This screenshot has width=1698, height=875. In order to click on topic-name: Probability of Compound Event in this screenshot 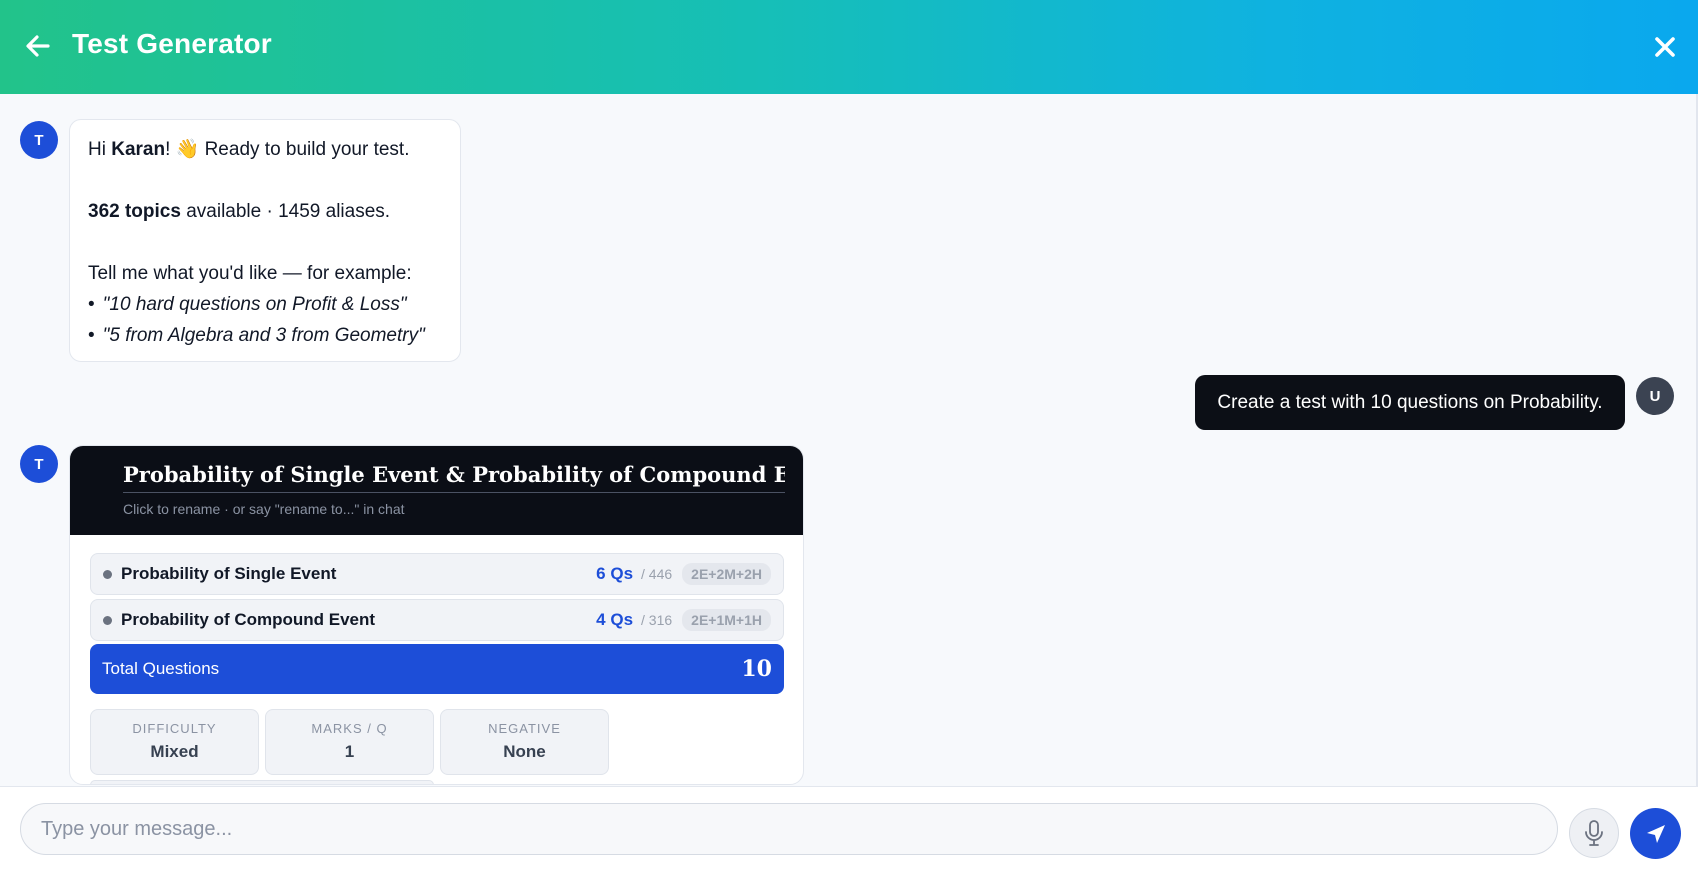, I will do `click(248, 619)`.